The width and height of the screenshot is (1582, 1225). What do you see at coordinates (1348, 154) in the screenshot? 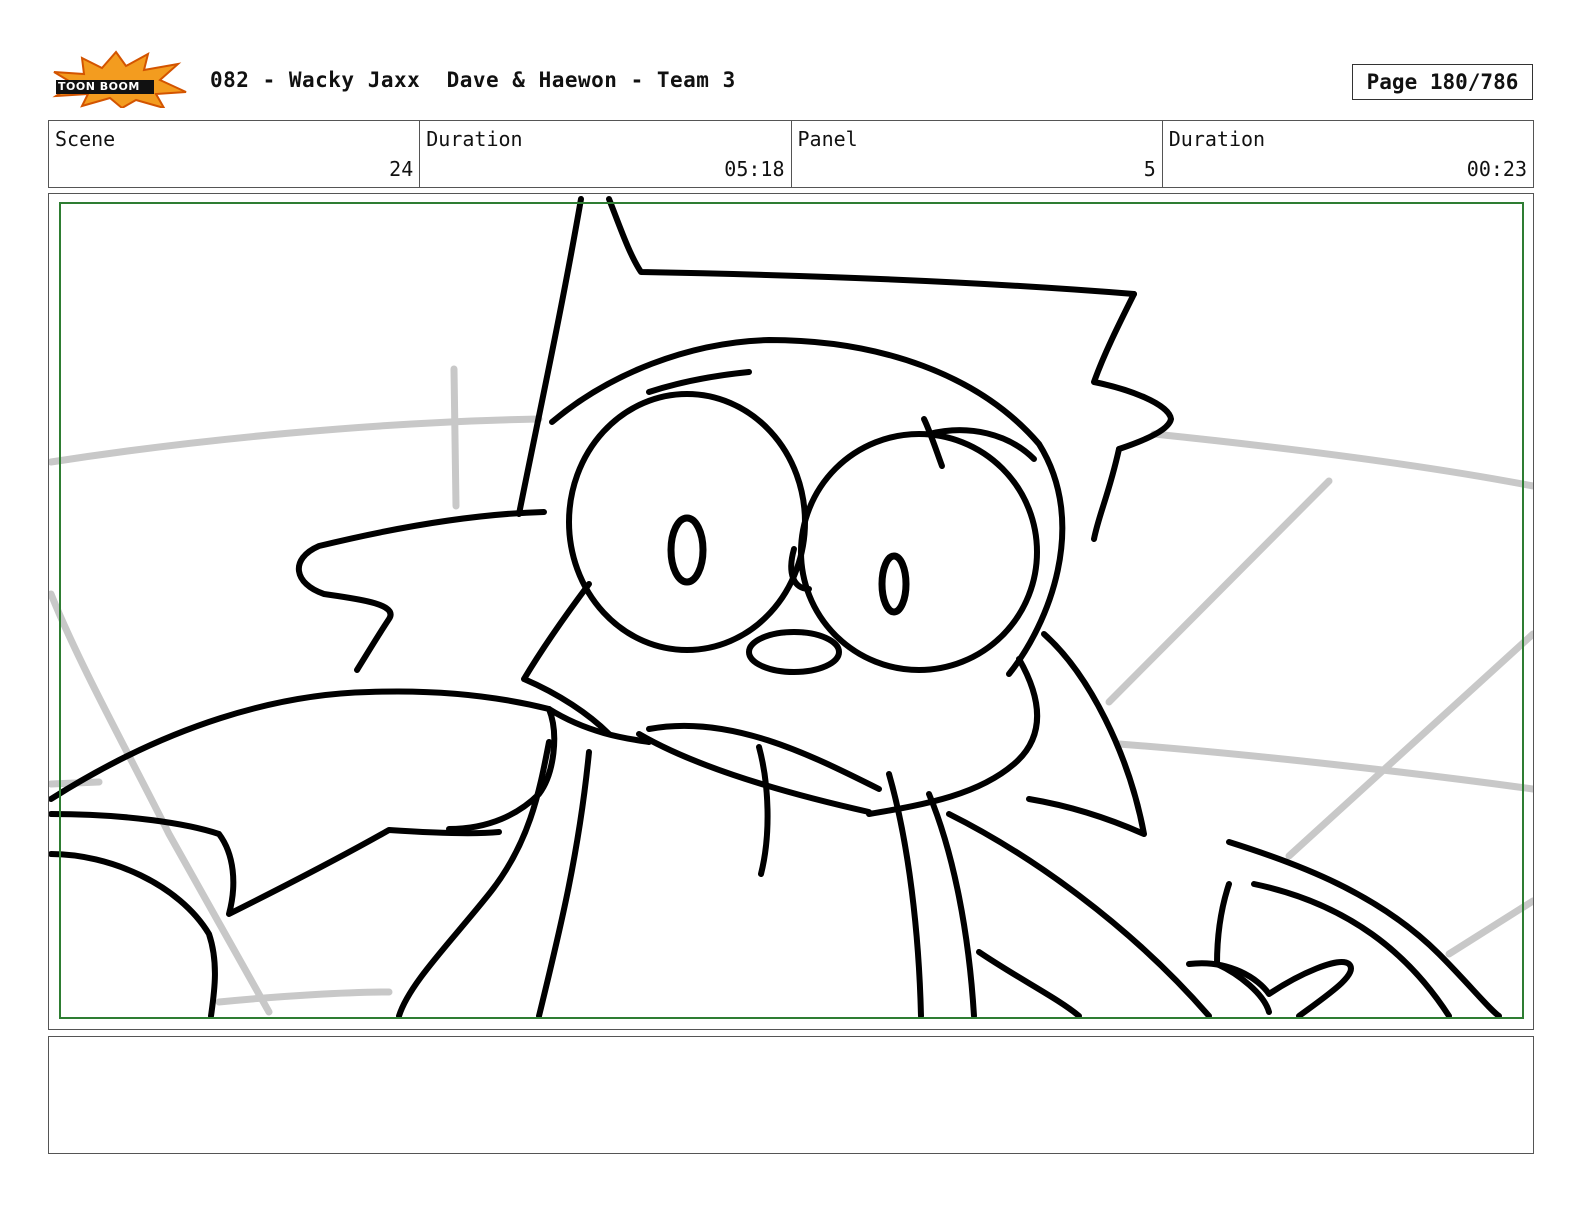
I see `panel-duration-cell: Duration 00:23` at bounding box center [1348, 154].